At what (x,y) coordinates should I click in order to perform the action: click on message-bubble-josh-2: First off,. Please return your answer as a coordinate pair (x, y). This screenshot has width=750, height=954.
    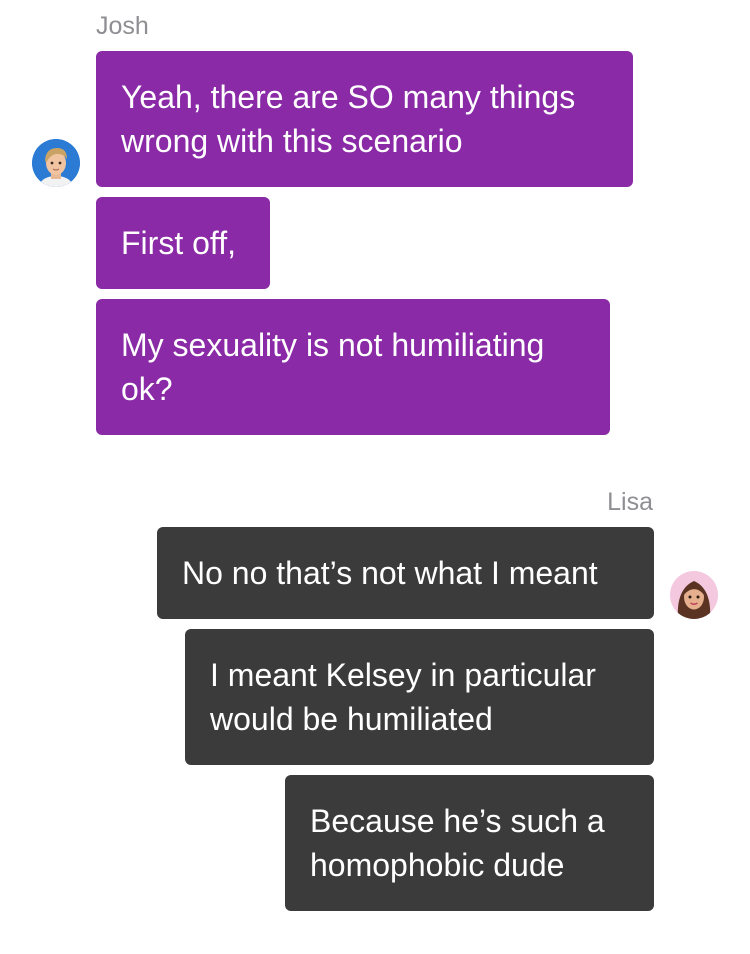
    Looking at the image, I should click on (183, 243).